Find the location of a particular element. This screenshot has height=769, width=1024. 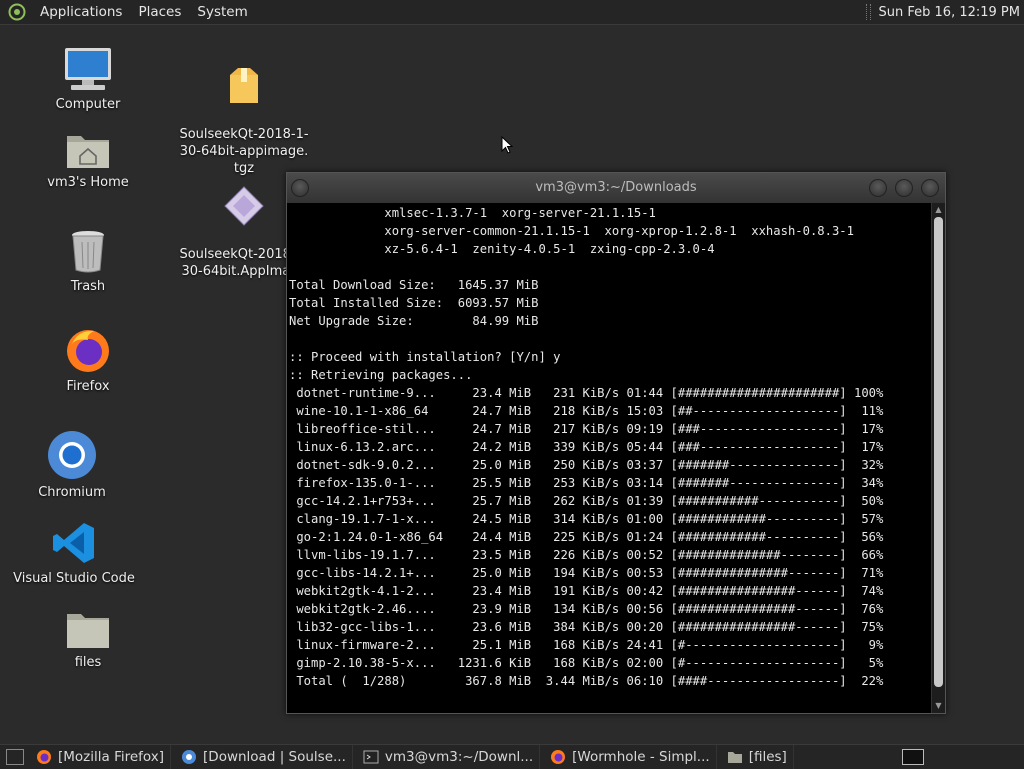

appimage-icon is located at coordinates (244, 206).